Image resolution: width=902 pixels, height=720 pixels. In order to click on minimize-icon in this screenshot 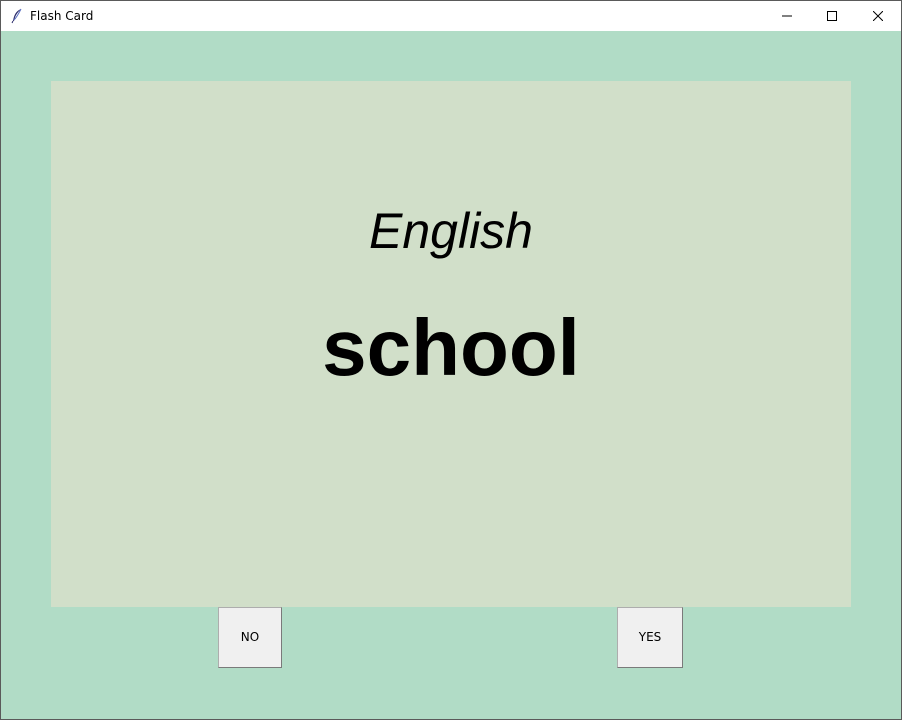, I will do `click(787, 16)`.